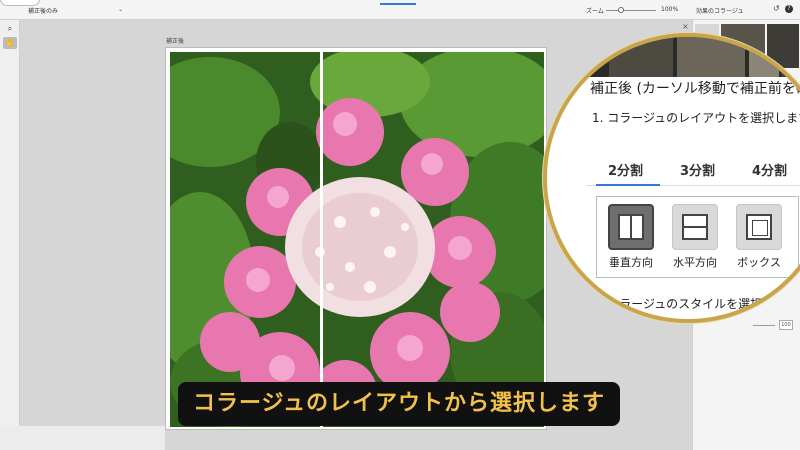 The height and width of the screenshot is (450, 800). What do you see at coordinates (689, 304) in the screenshot?
I see `step2-instruction: 2. コラージュのスタイルを選択しま` at bounding box center [689, 304].